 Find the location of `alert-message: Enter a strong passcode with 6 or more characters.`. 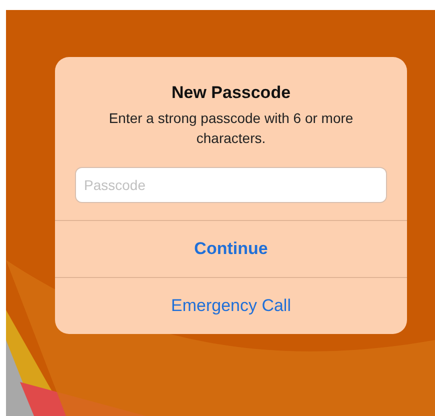

alert-message: Enter a strong passcode with 6 or more characters. is located at coordinates (231, 128).